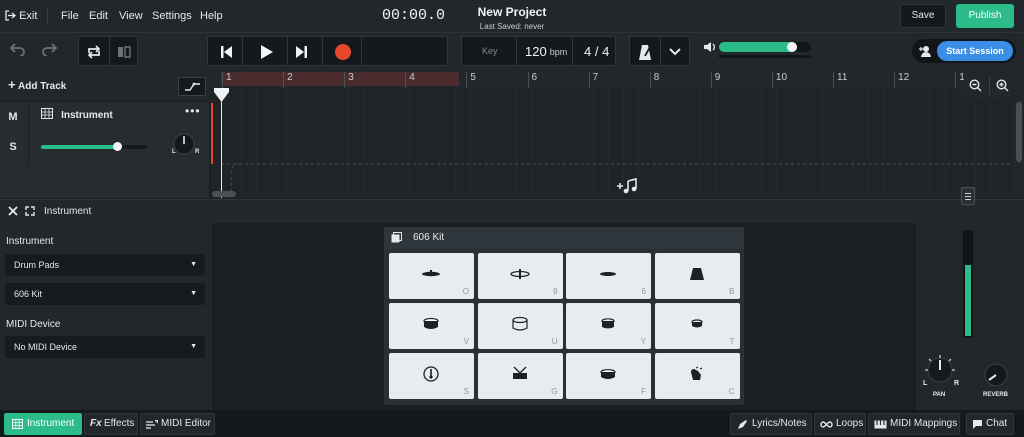  I want to click on playhead-handle, so click(221, 95).